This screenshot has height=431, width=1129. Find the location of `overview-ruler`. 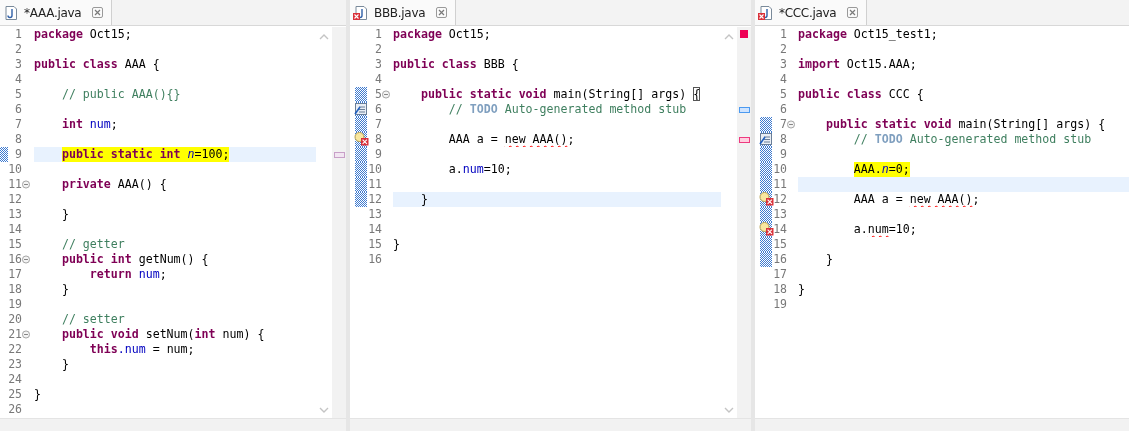

overview-ruler is located at coordinates (744, 222).